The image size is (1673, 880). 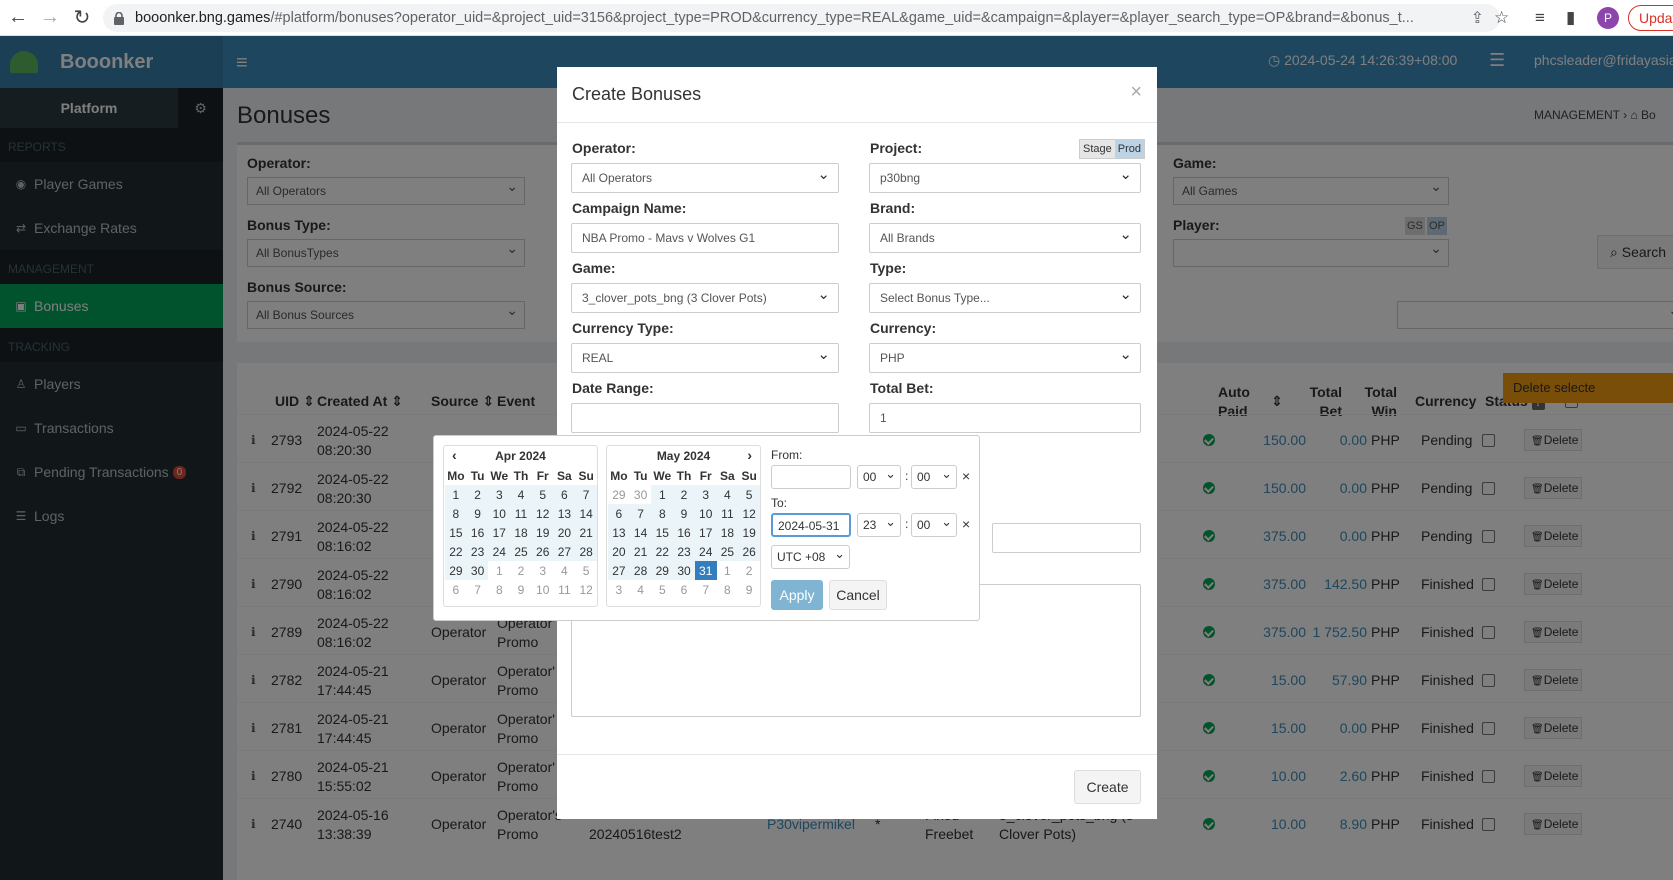 I want to click on game-select: 3_clover_pots_bng (3 Clover Pots), so click(x=705, y=298).